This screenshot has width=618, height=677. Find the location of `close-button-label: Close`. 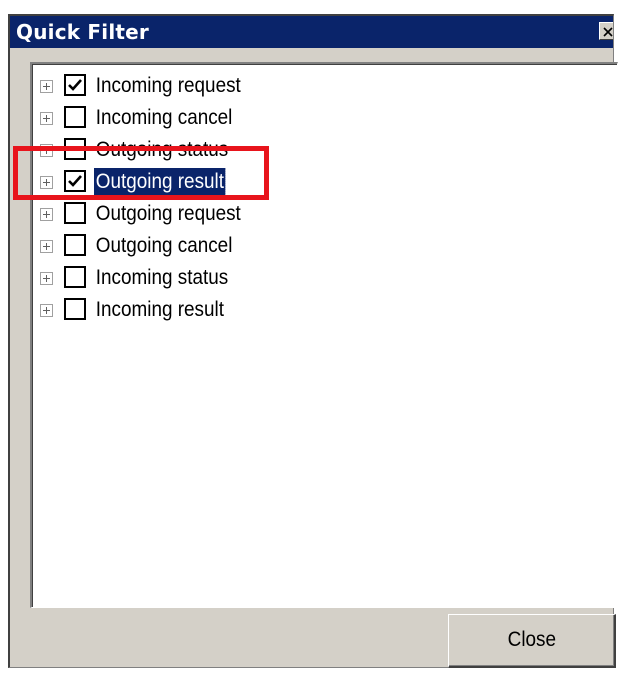

close-button-label: Close is located at coordinates (531, 639).